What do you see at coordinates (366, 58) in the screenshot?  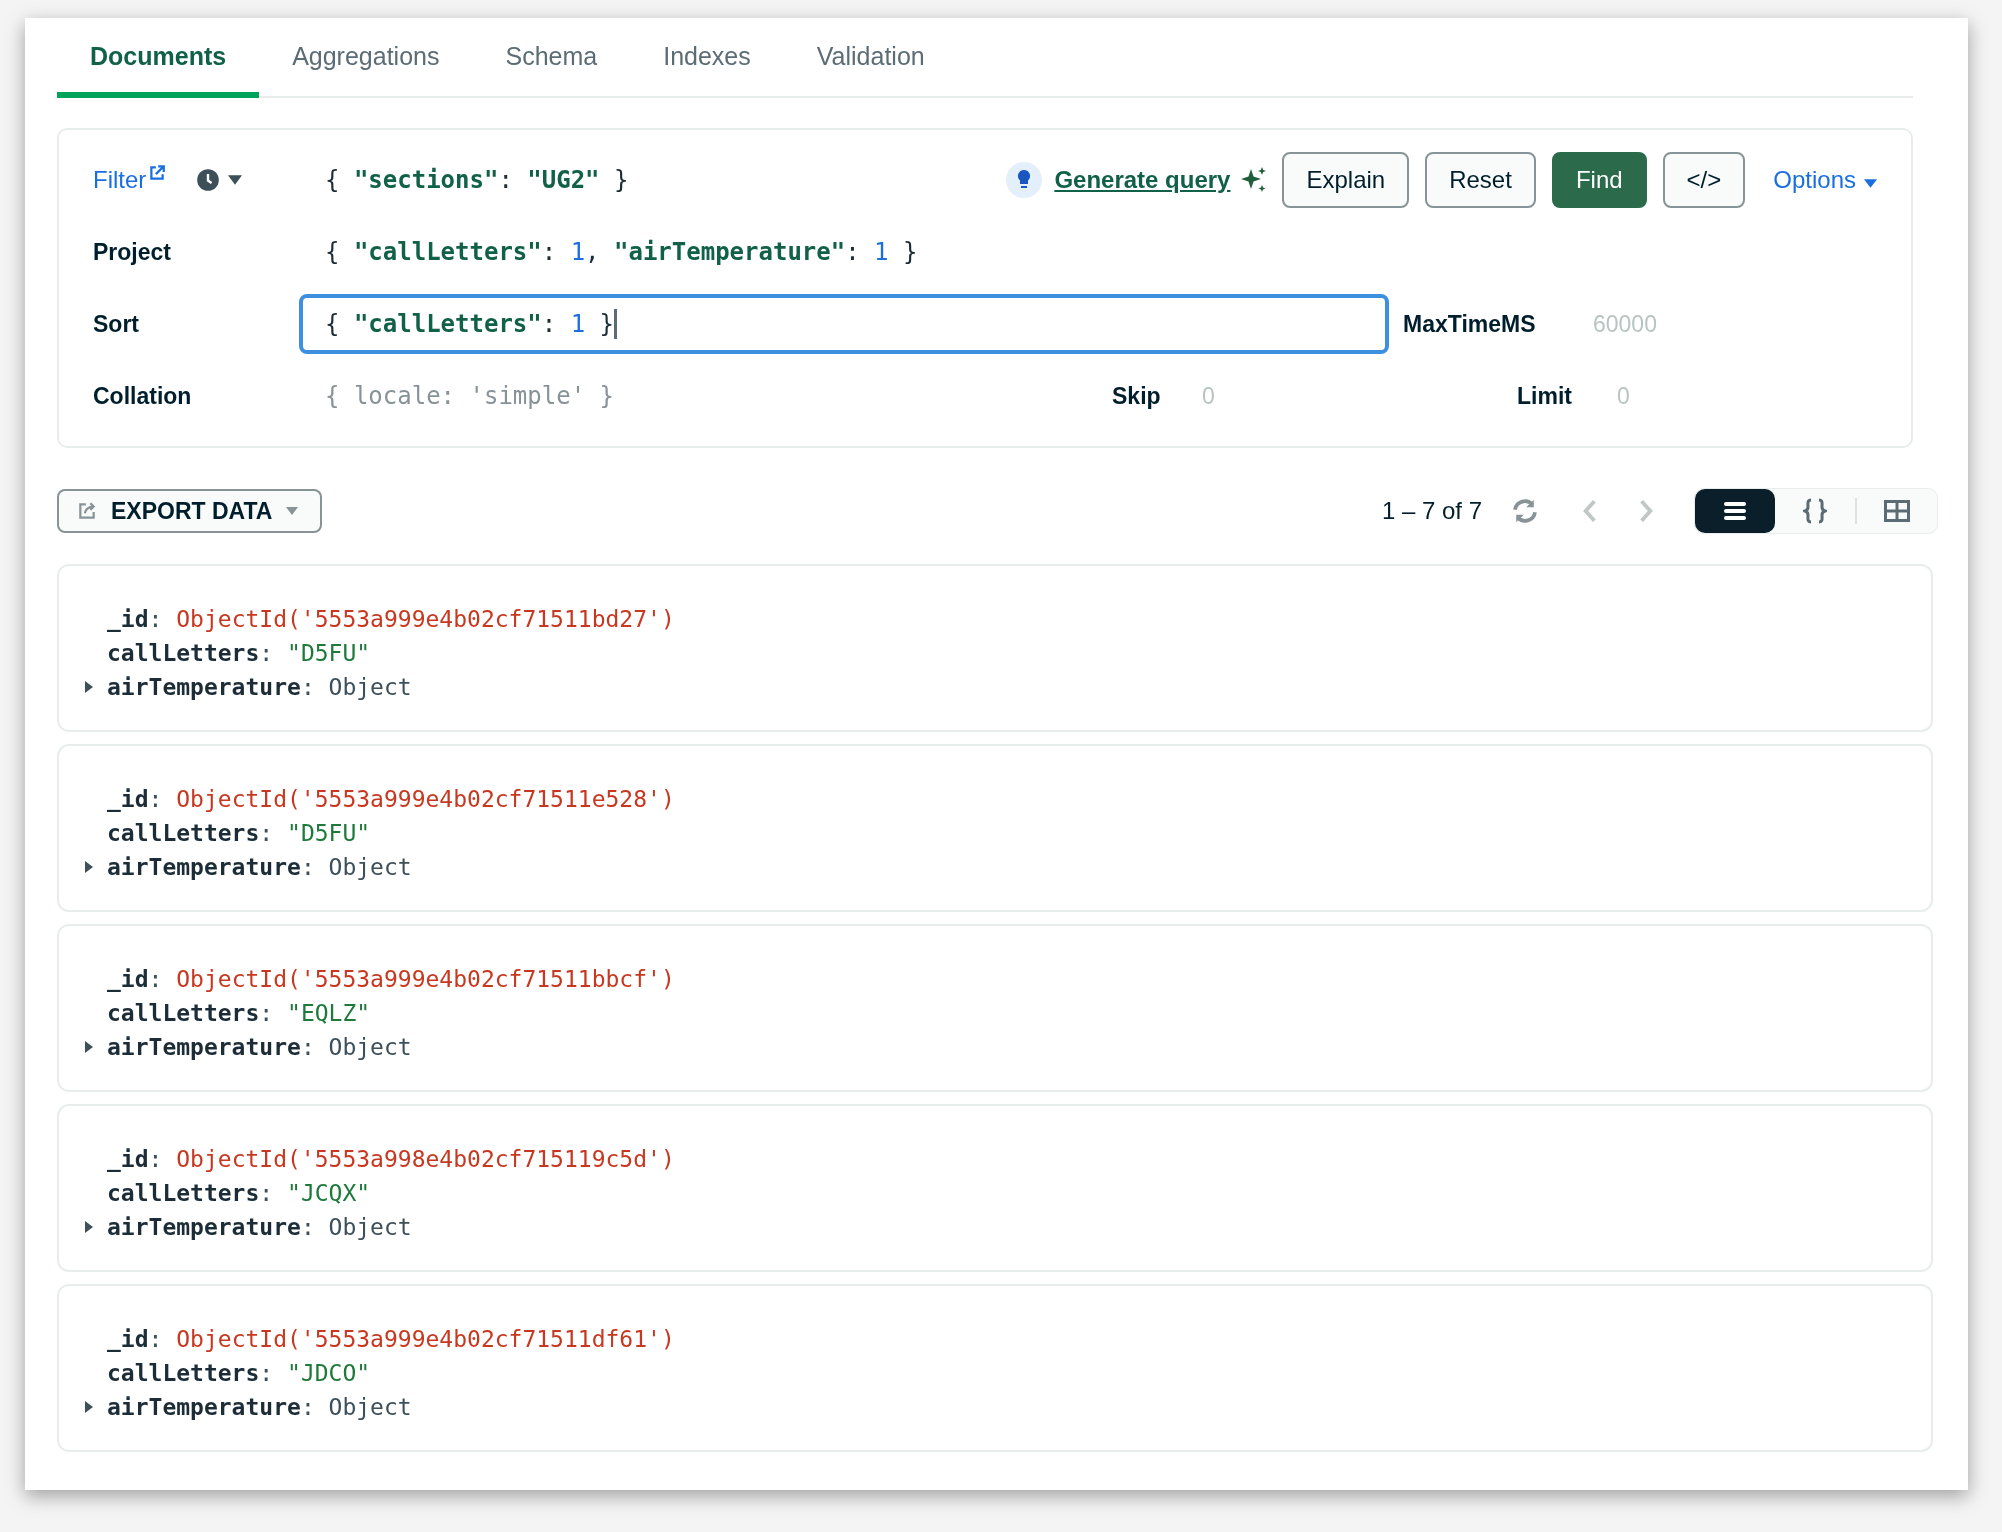 I see `tab: Aggregations` at bounding box center [366, 58].